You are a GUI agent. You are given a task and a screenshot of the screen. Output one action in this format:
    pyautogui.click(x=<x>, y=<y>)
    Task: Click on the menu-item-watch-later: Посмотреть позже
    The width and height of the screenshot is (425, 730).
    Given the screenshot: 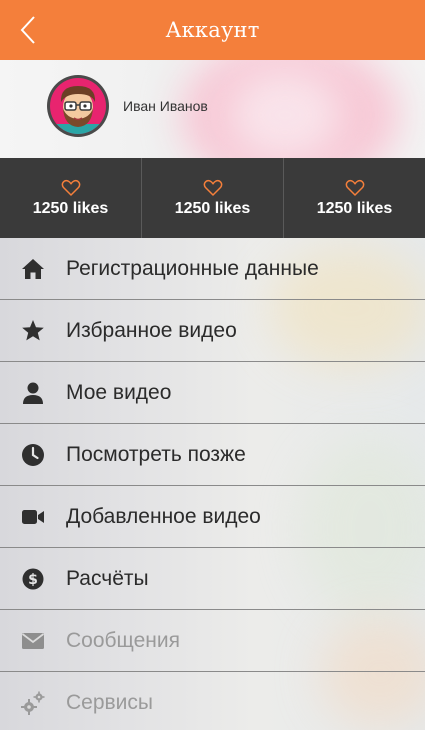 What is the action you would take?
    pyautogui.click(x=212, y=455)
    